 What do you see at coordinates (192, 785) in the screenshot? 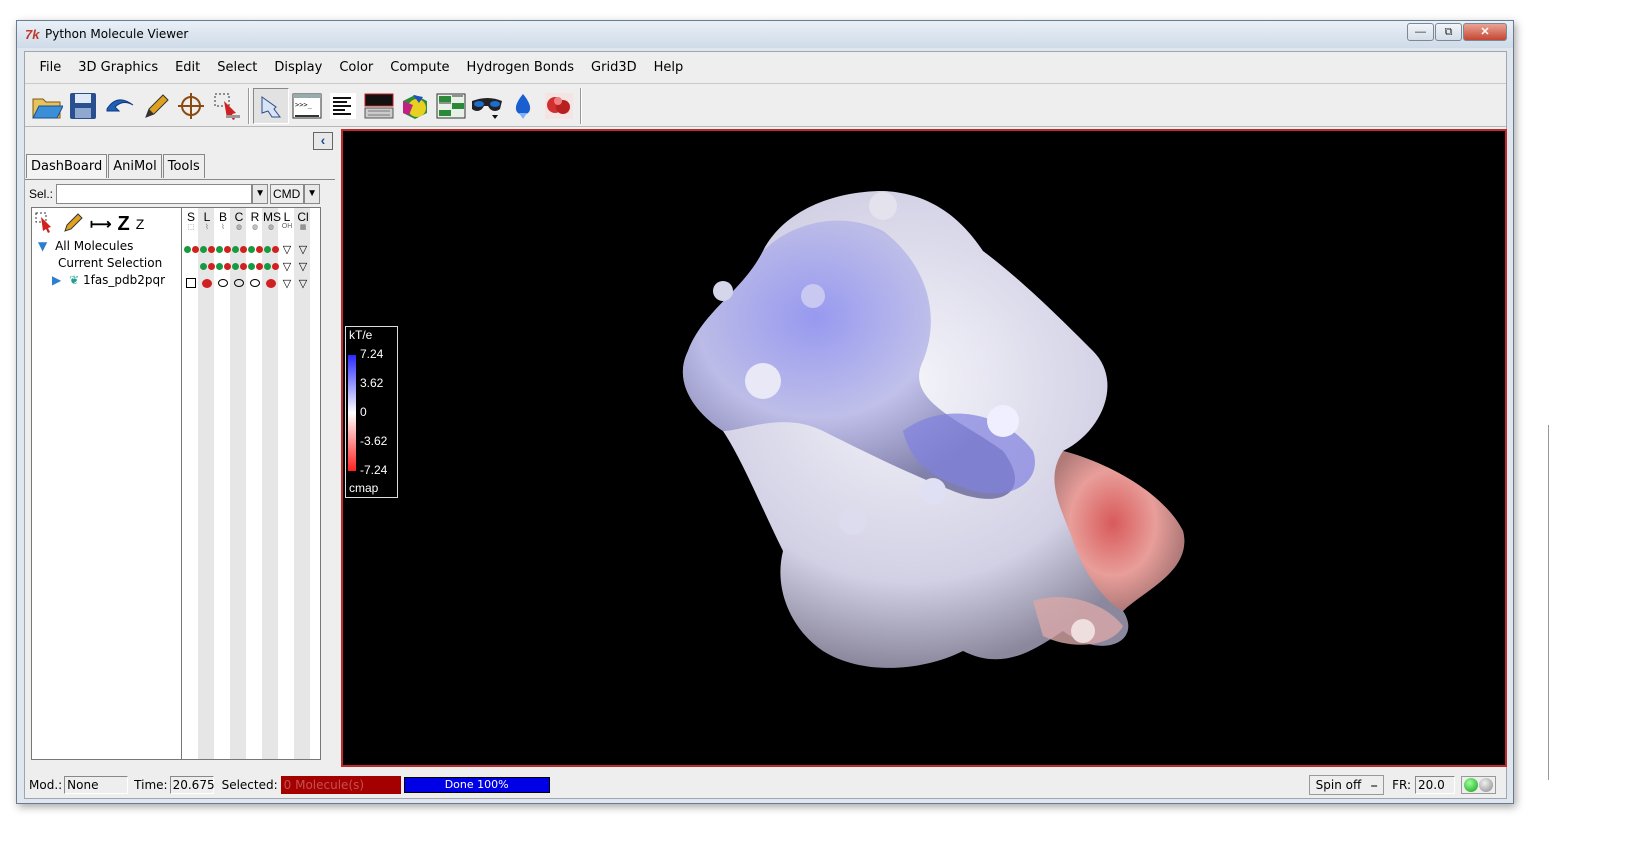
I see `time-value: 20.675` at bounding box center [192, 785].